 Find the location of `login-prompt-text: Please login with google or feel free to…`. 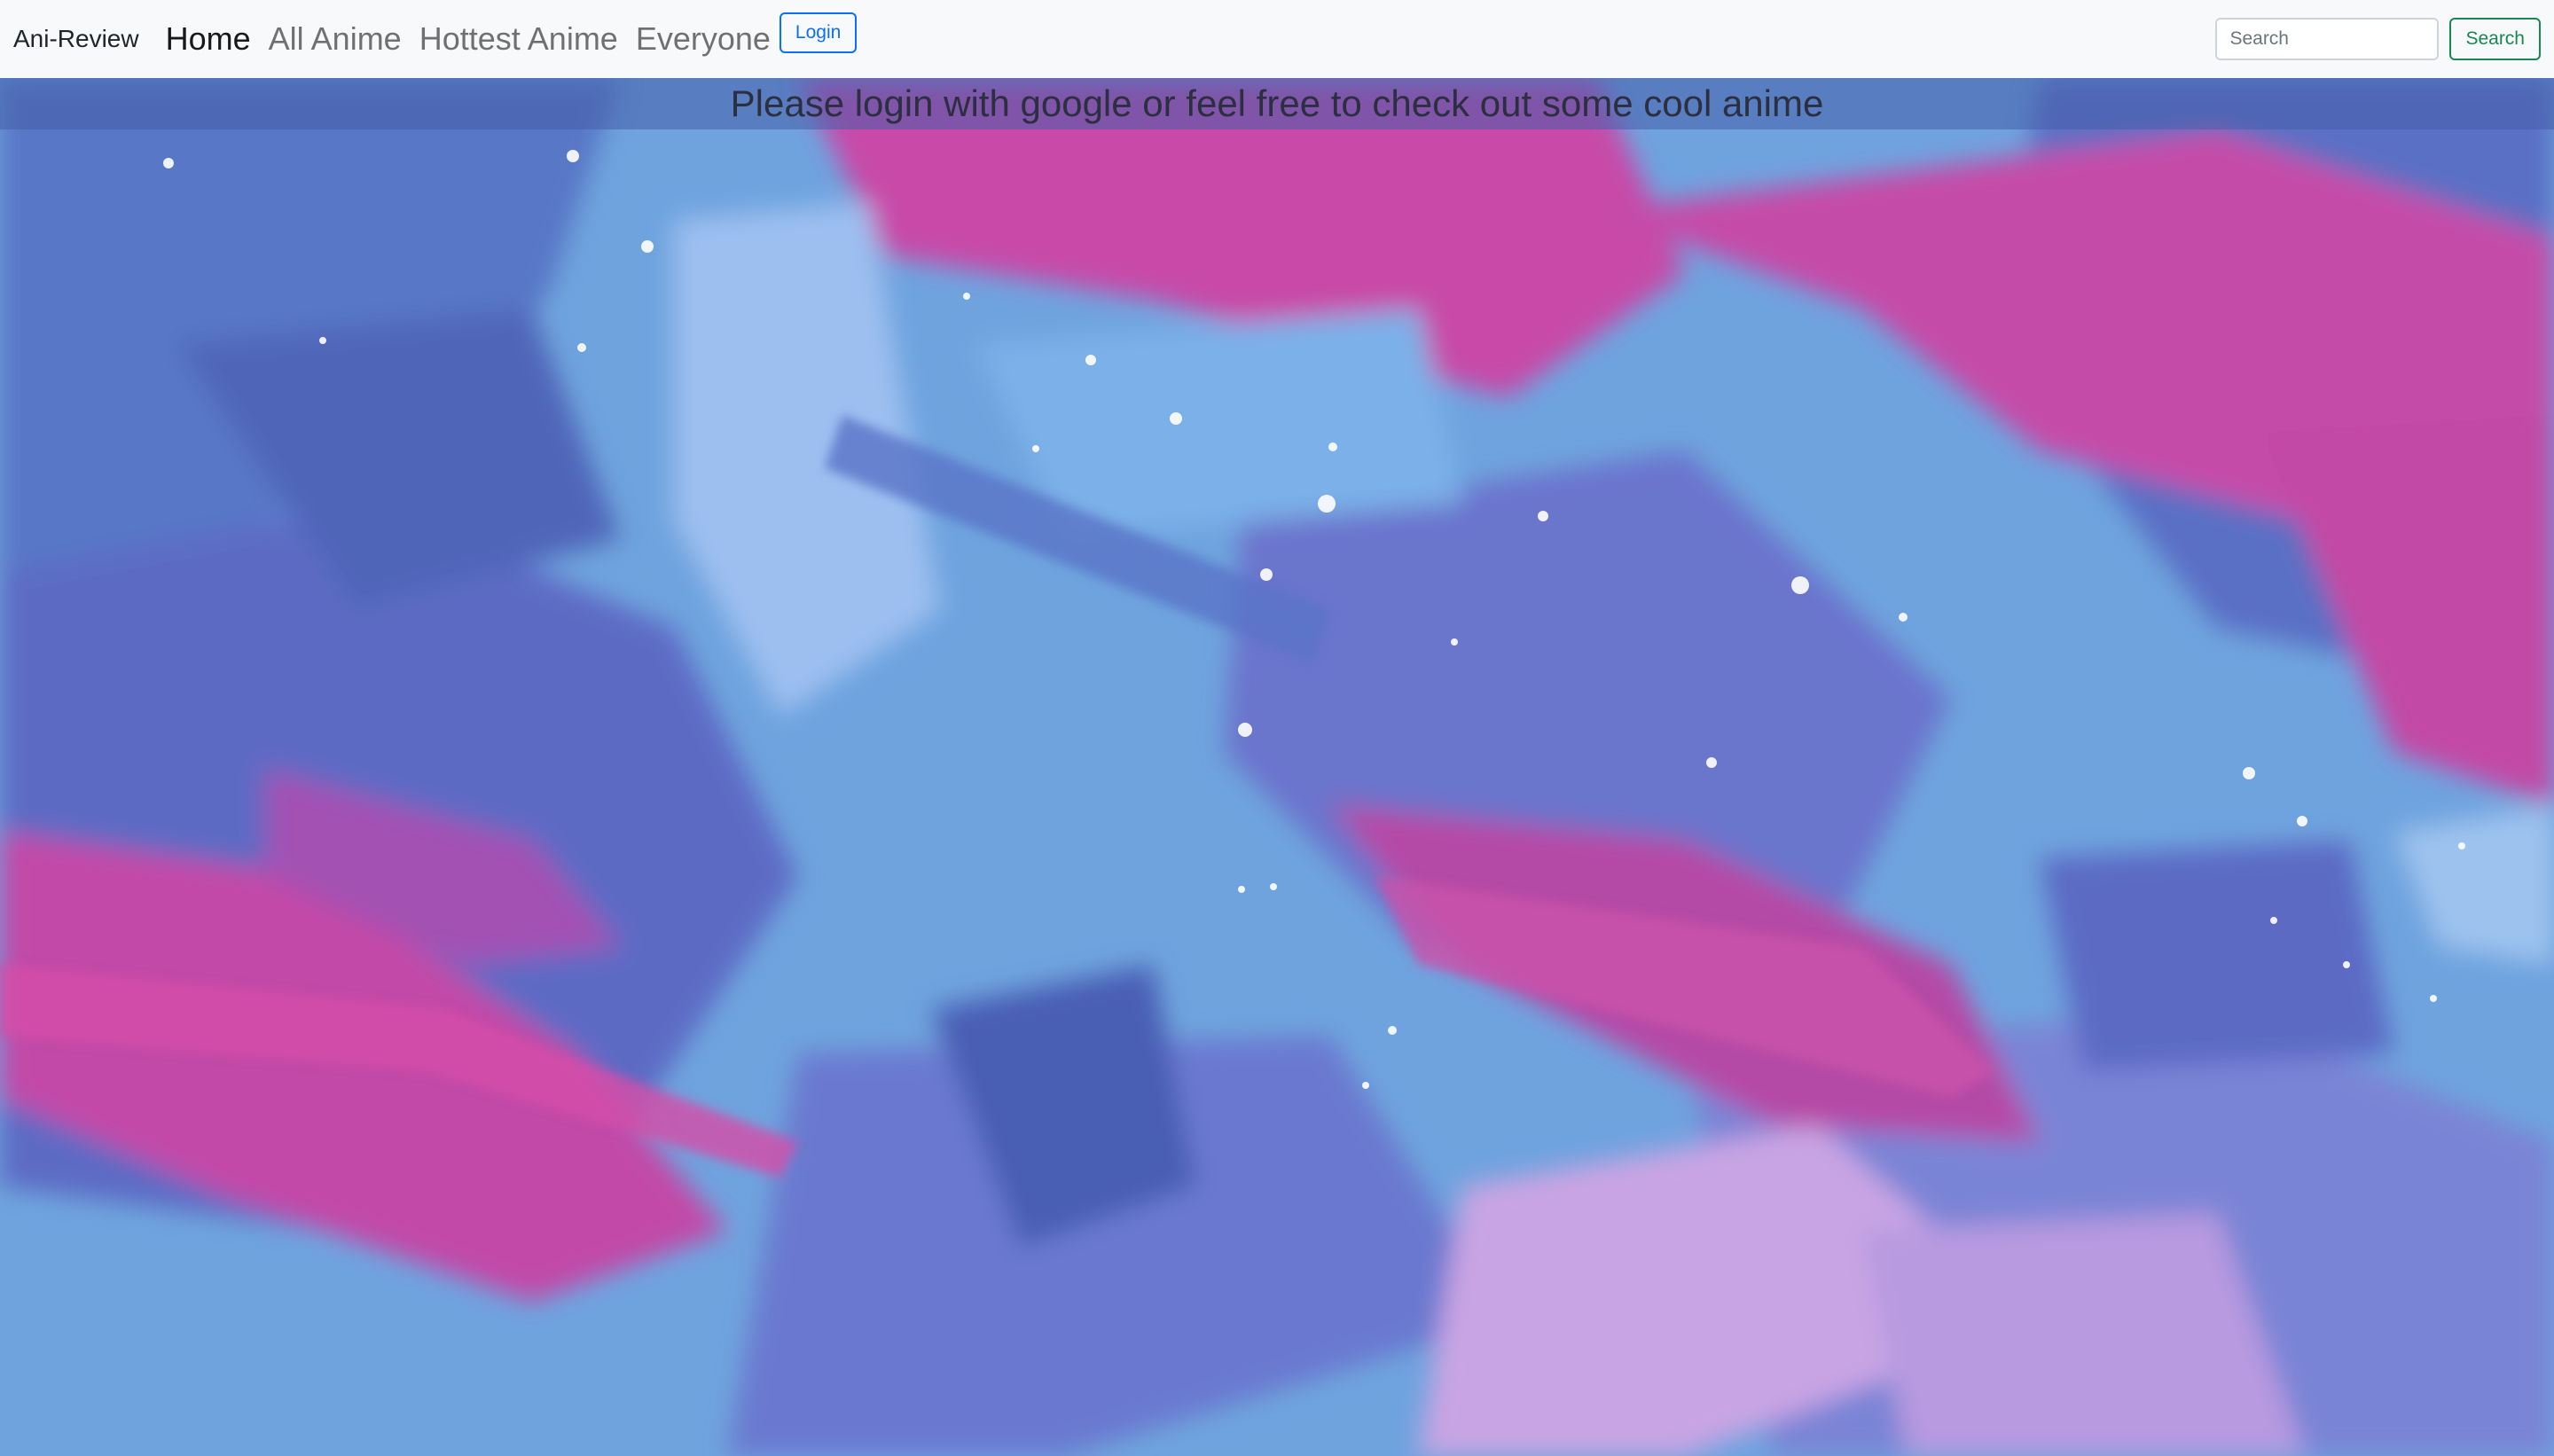

login-prompt-text: Please login with google or feel free to… is located at coordinates (1277, 103).